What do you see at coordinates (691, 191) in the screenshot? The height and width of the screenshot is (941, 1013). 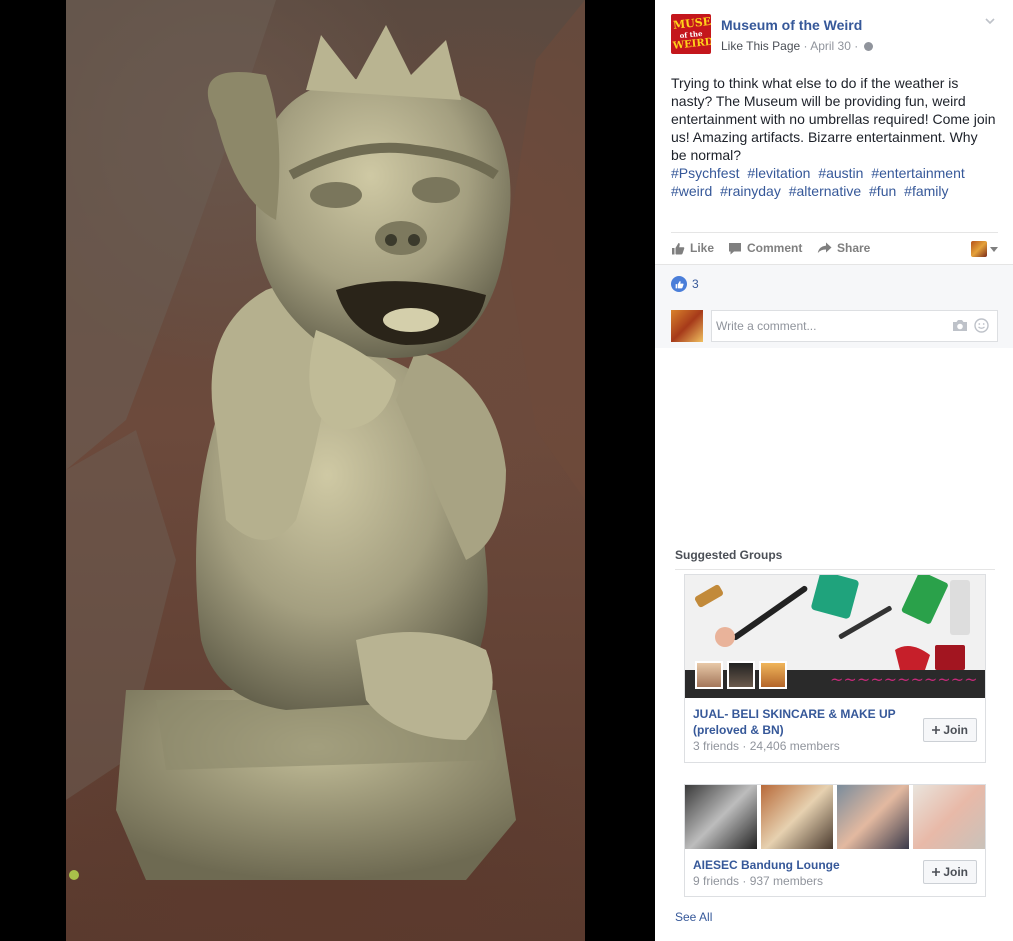 I see `hashtag-link: #weird` at bounding box center [691, 191].